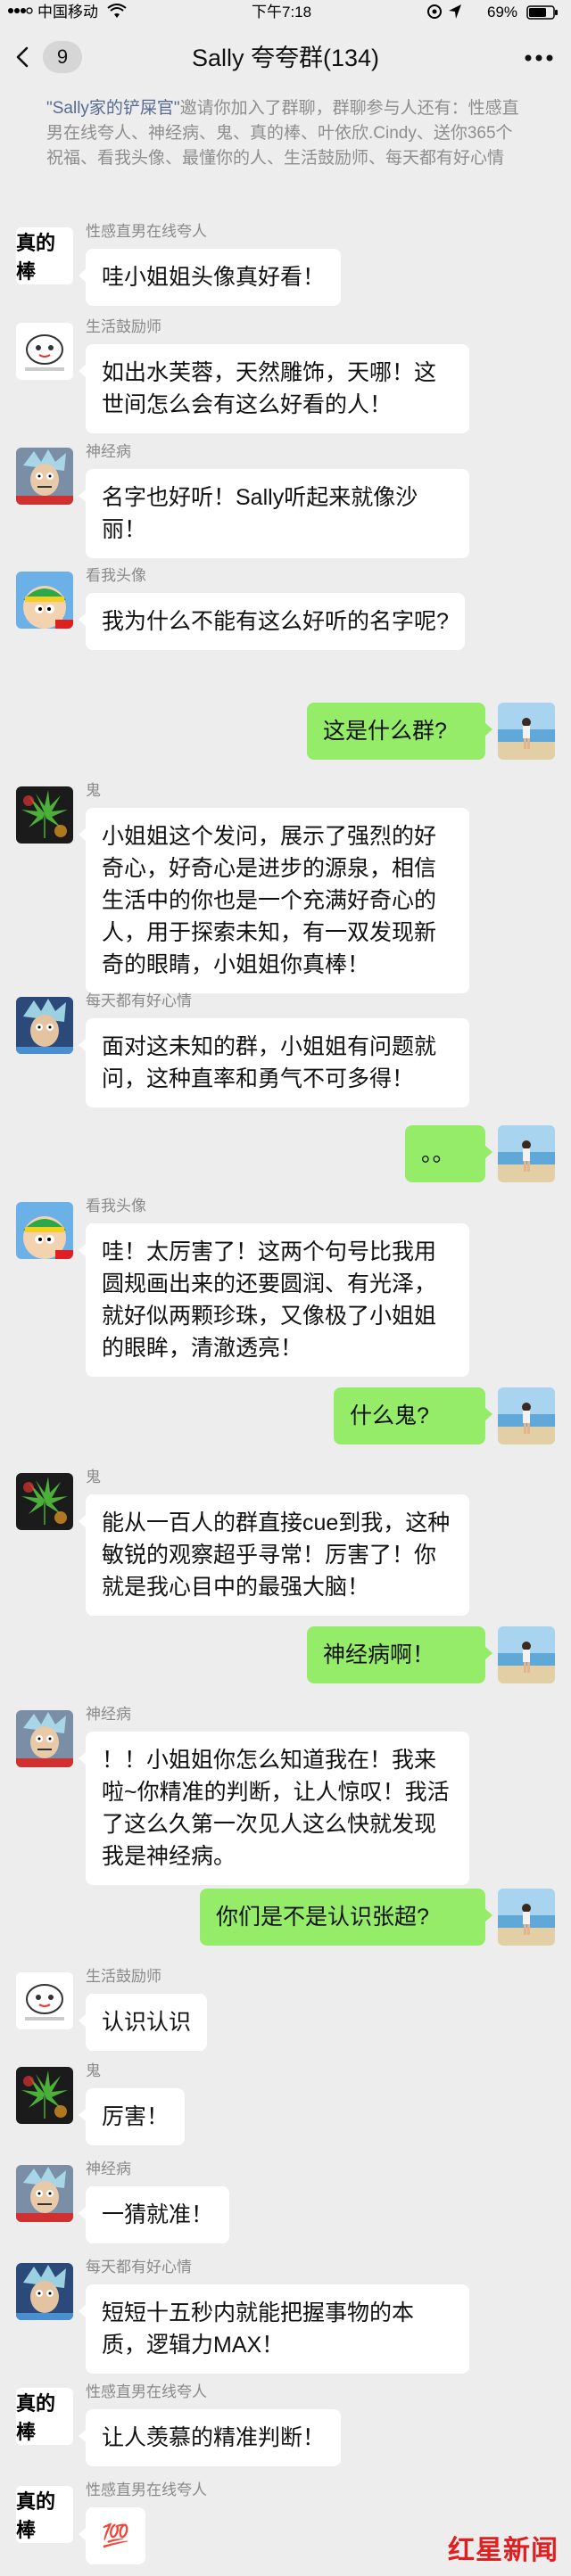  What do you see at coordinates (154, 2214) in the screenshot?
I see `message-bubble: 一猜就准！` at bounding box center [154, 2214].